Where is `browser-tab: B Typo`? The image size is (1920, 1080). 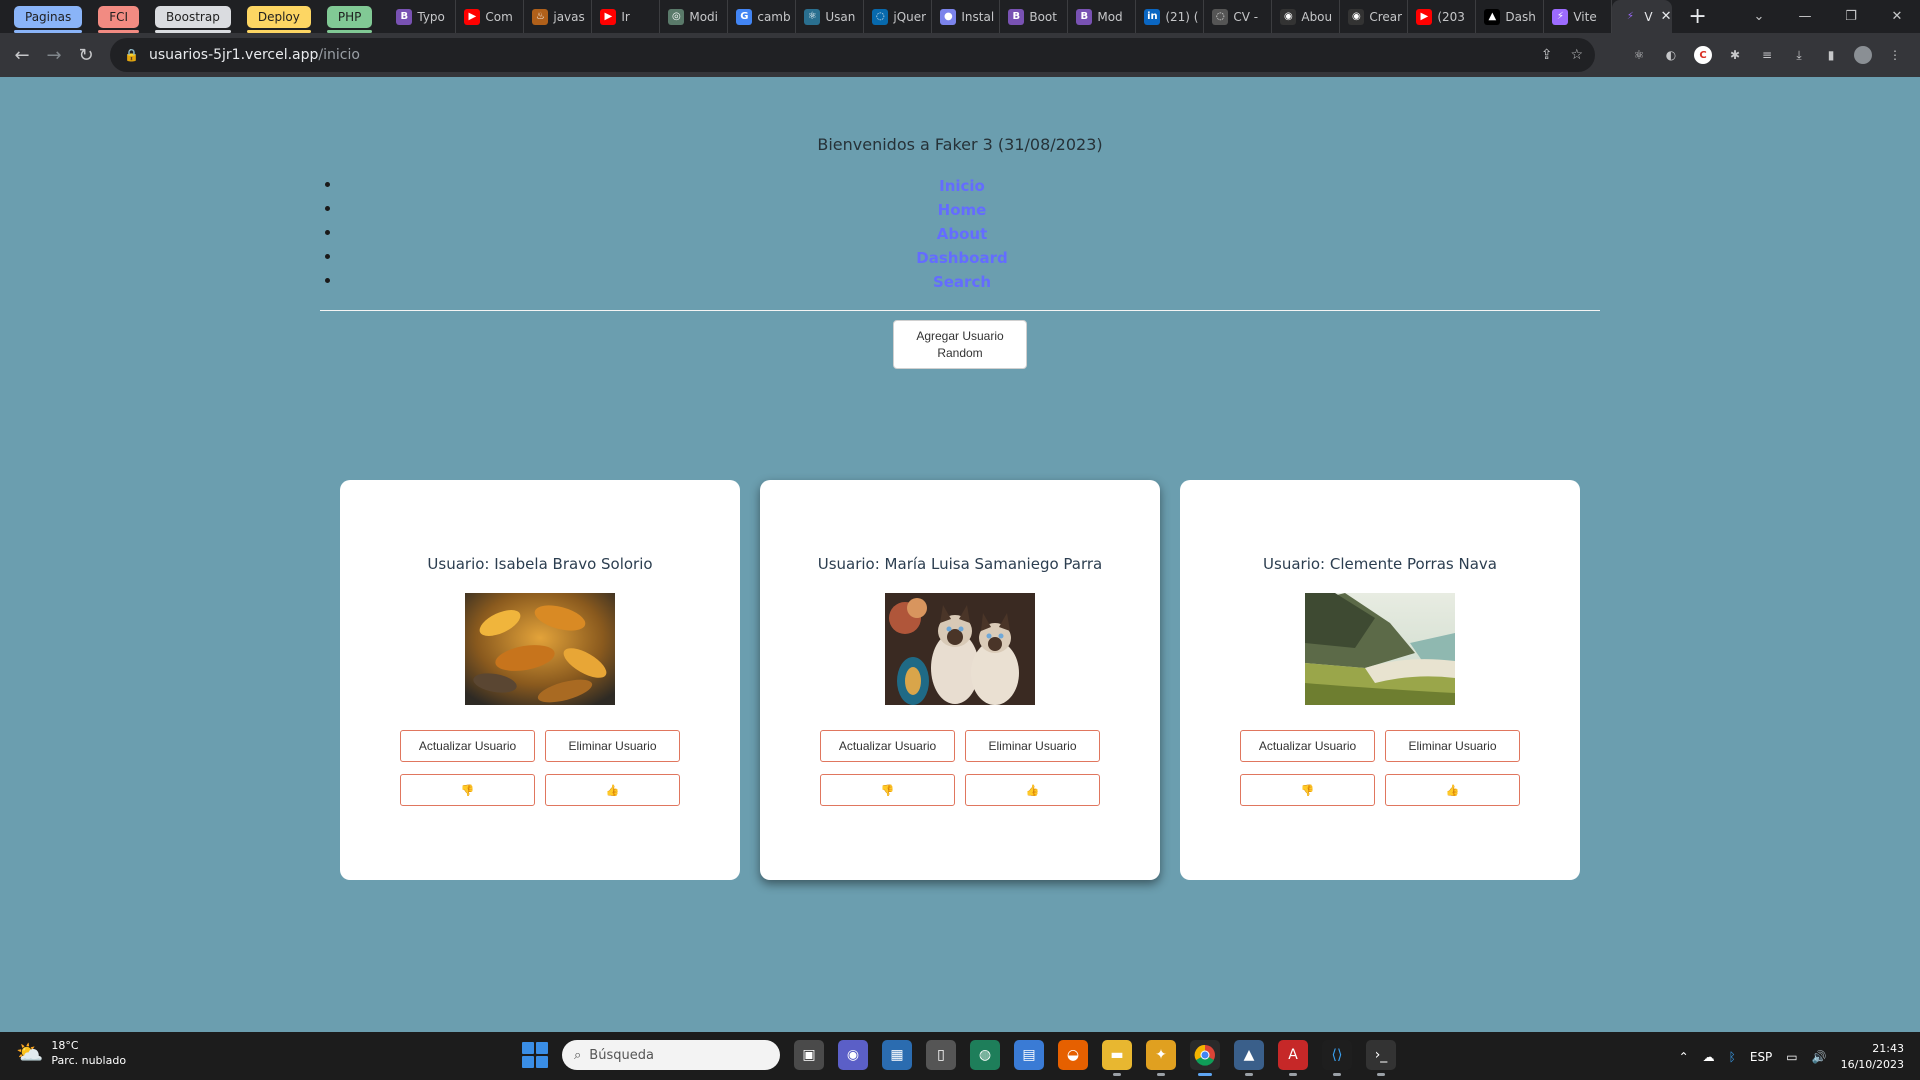 browser-tab: B Typo is located at coordinates (422, 16).